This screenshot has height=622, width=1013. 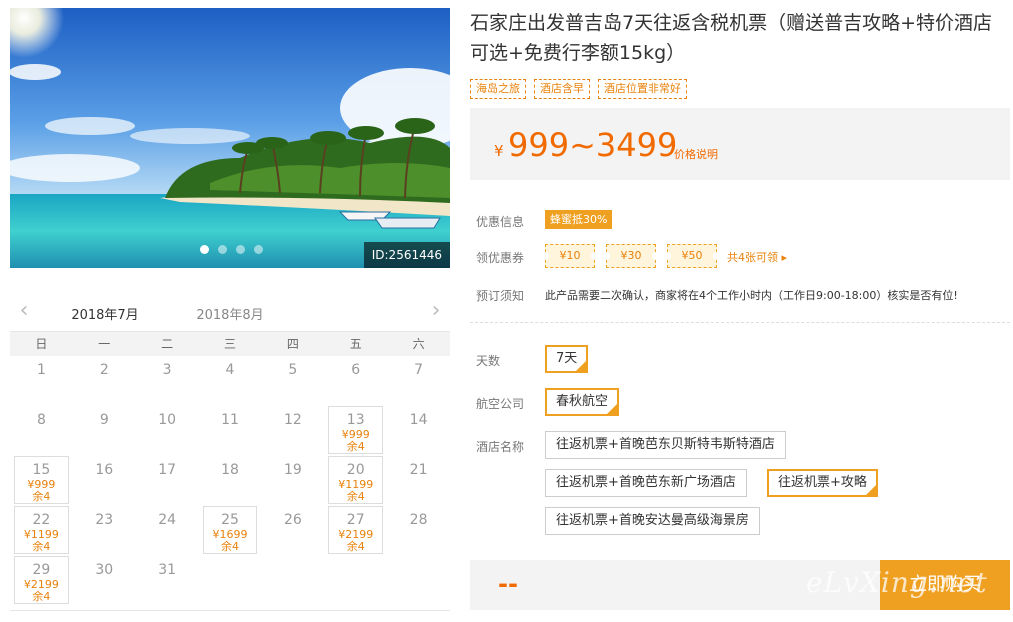 What do you see at coordinates (436, 311) in the screenshot?
I see `chevron-right-icon: ›` at bounding box center [436, 311].